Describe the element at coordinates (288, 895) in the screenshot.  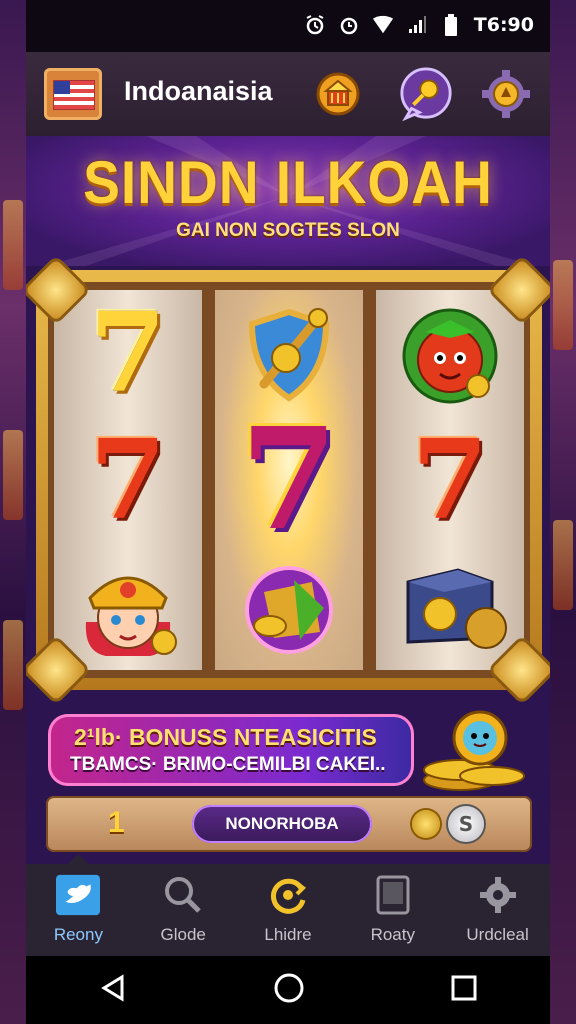
I see `refresh-icon` at that location.